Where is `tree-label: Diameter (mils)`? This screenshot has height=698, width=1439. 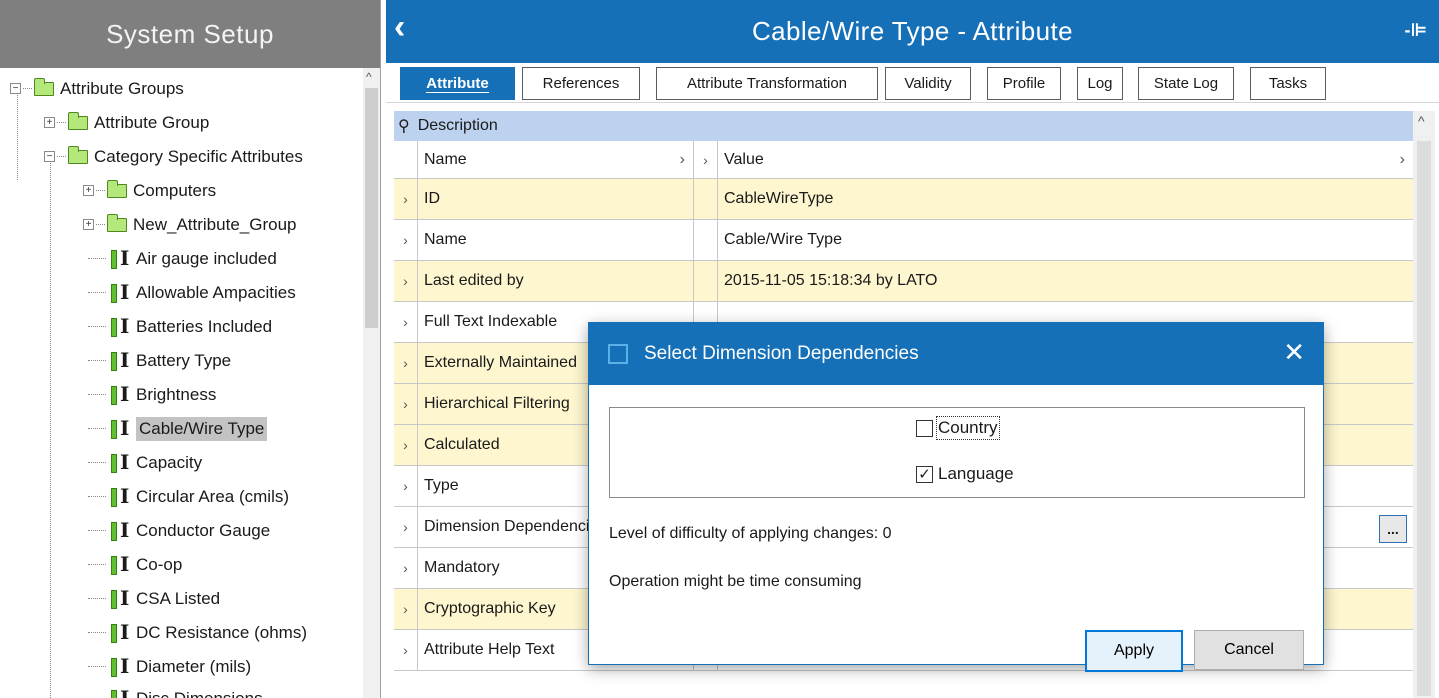 tree-label: Diameter (mils) is located at coordinates (194, 666).